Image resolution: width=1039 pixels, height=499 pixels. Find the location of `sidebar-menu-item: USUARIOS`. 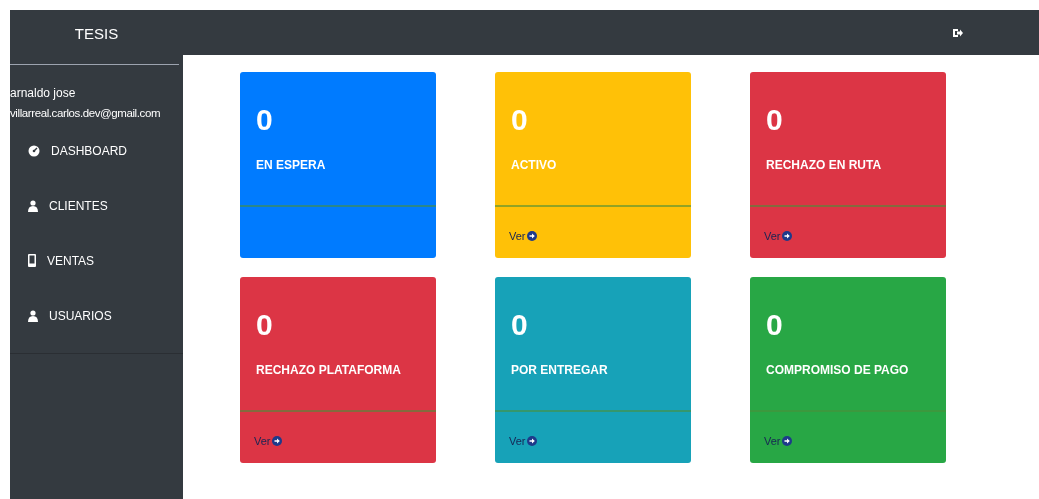

sidebar-menu-item: USUARIOS is located at coordinates (96, 315).